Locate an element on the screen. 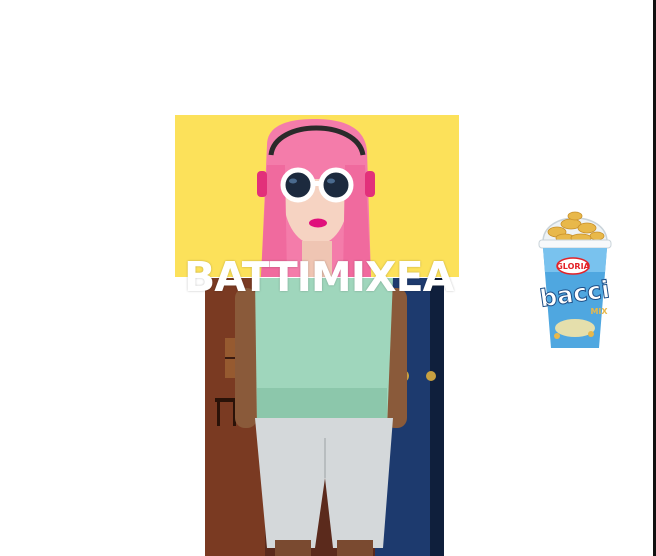  product-brand-label: GLORIA is located at coordinates (573, 266).